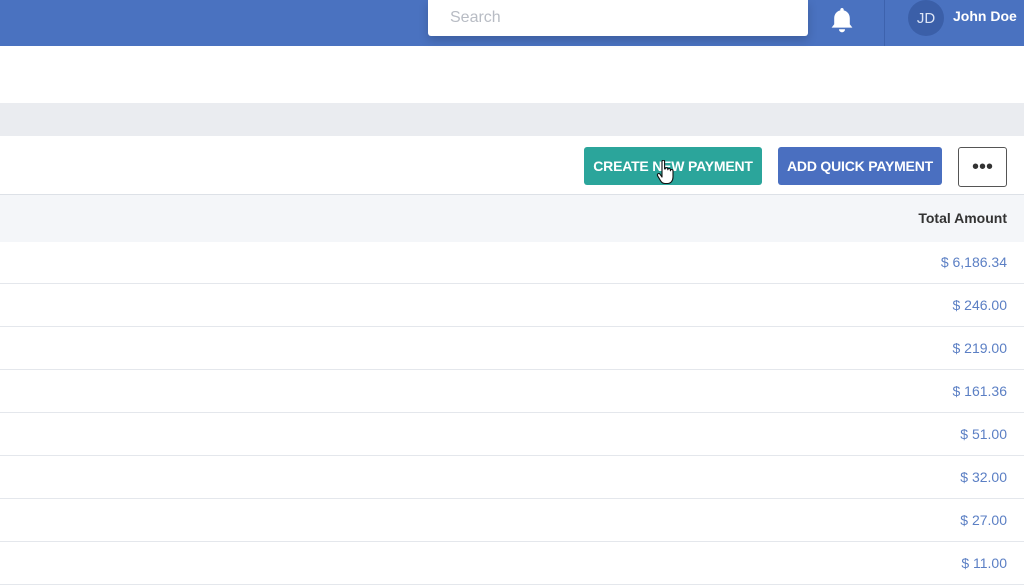 This screenshot has height=585, width=1024. Describe the element at coordinates (983, 477) in the screenshot. I see `total-amount-cell: $ 32.00` at that location.